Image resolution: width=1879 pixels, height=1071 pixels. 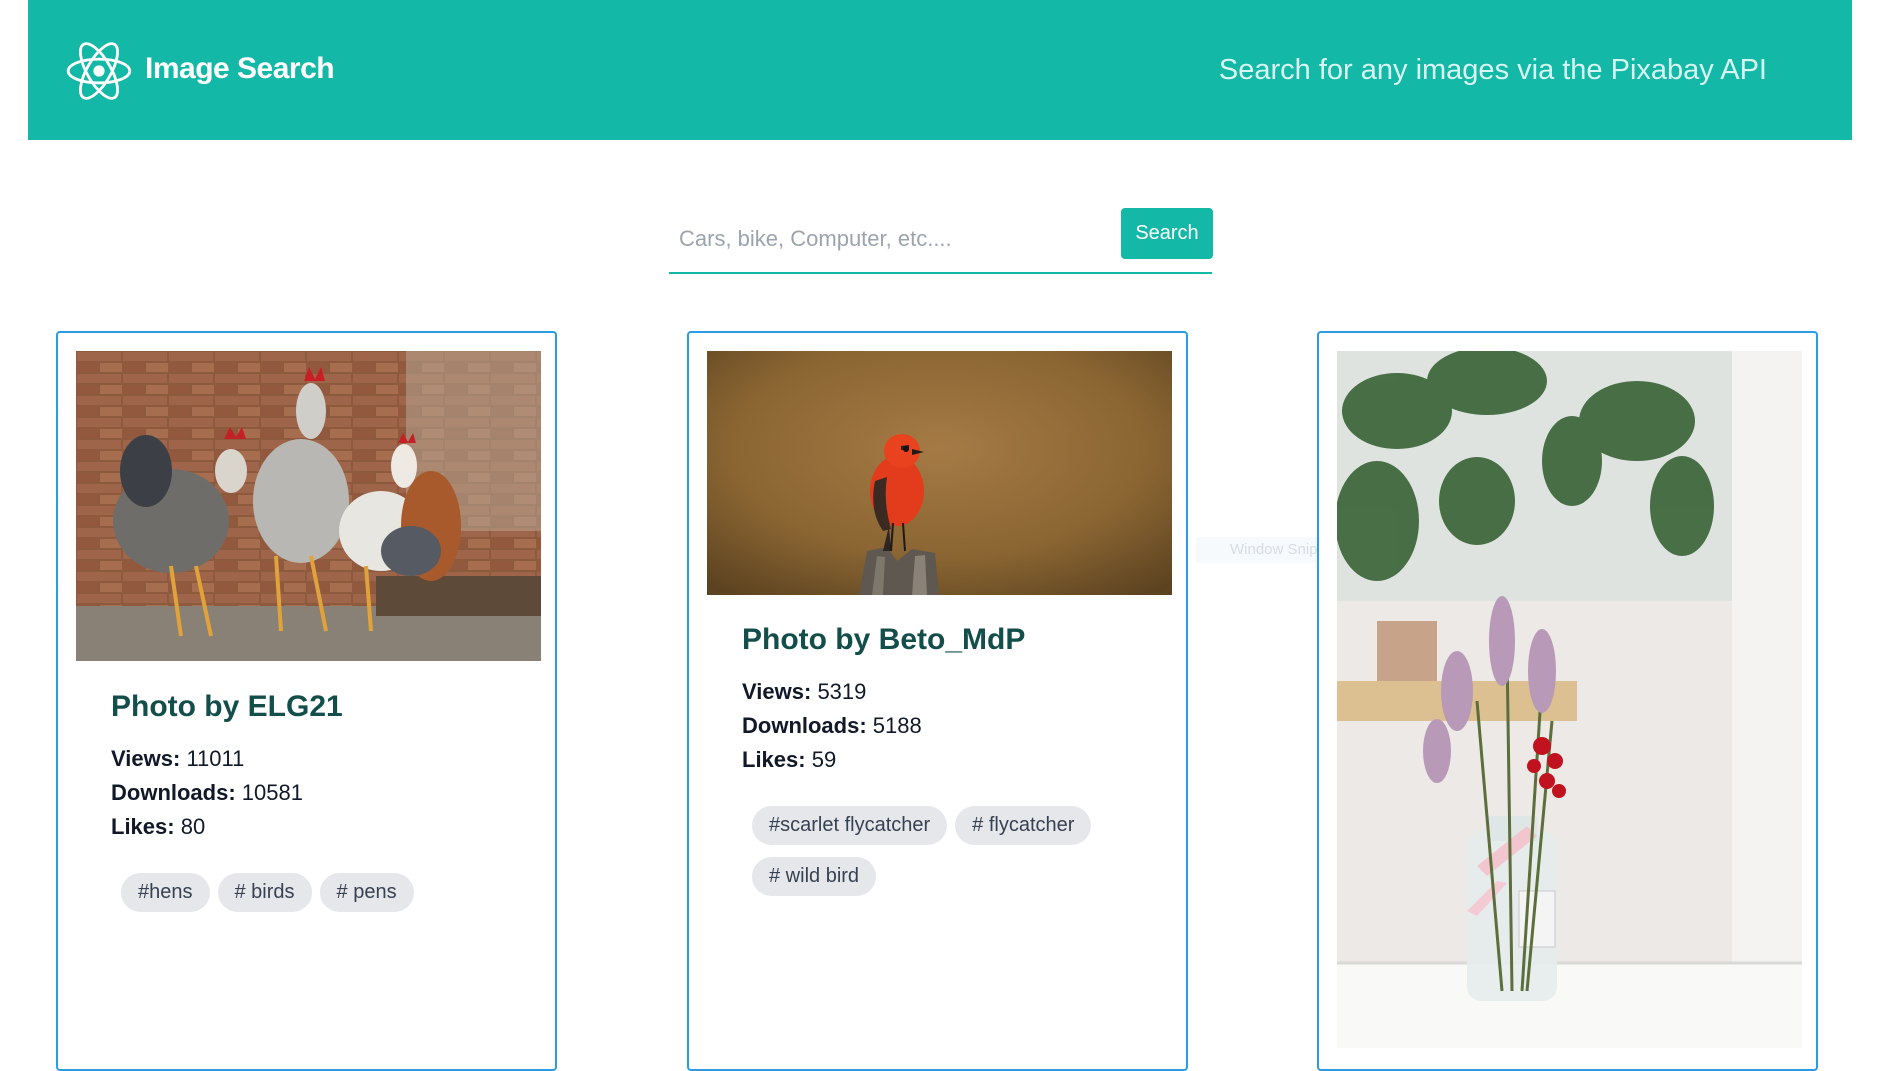 What do you see at coordinates (366, 892) in the screenshot?
I see `tag-chip: # pens` at bounding box center [366, 892].